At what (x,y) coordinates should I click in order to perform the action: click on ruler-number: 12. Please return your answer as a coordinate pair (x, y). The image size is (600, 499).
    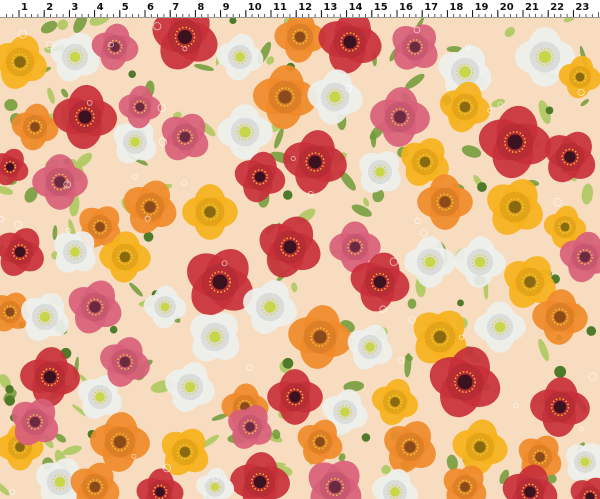
    Looking at the image, I should click on (305, 7).